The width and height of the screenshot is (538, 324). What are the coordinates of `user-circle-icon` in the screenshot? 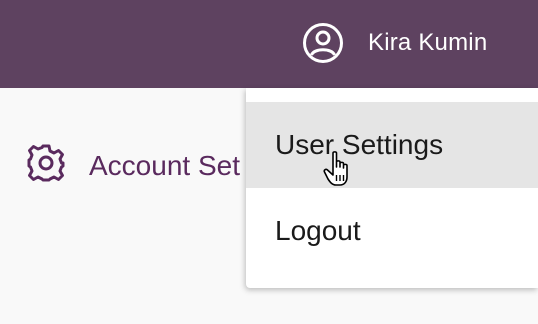 It's located at (323, 43).